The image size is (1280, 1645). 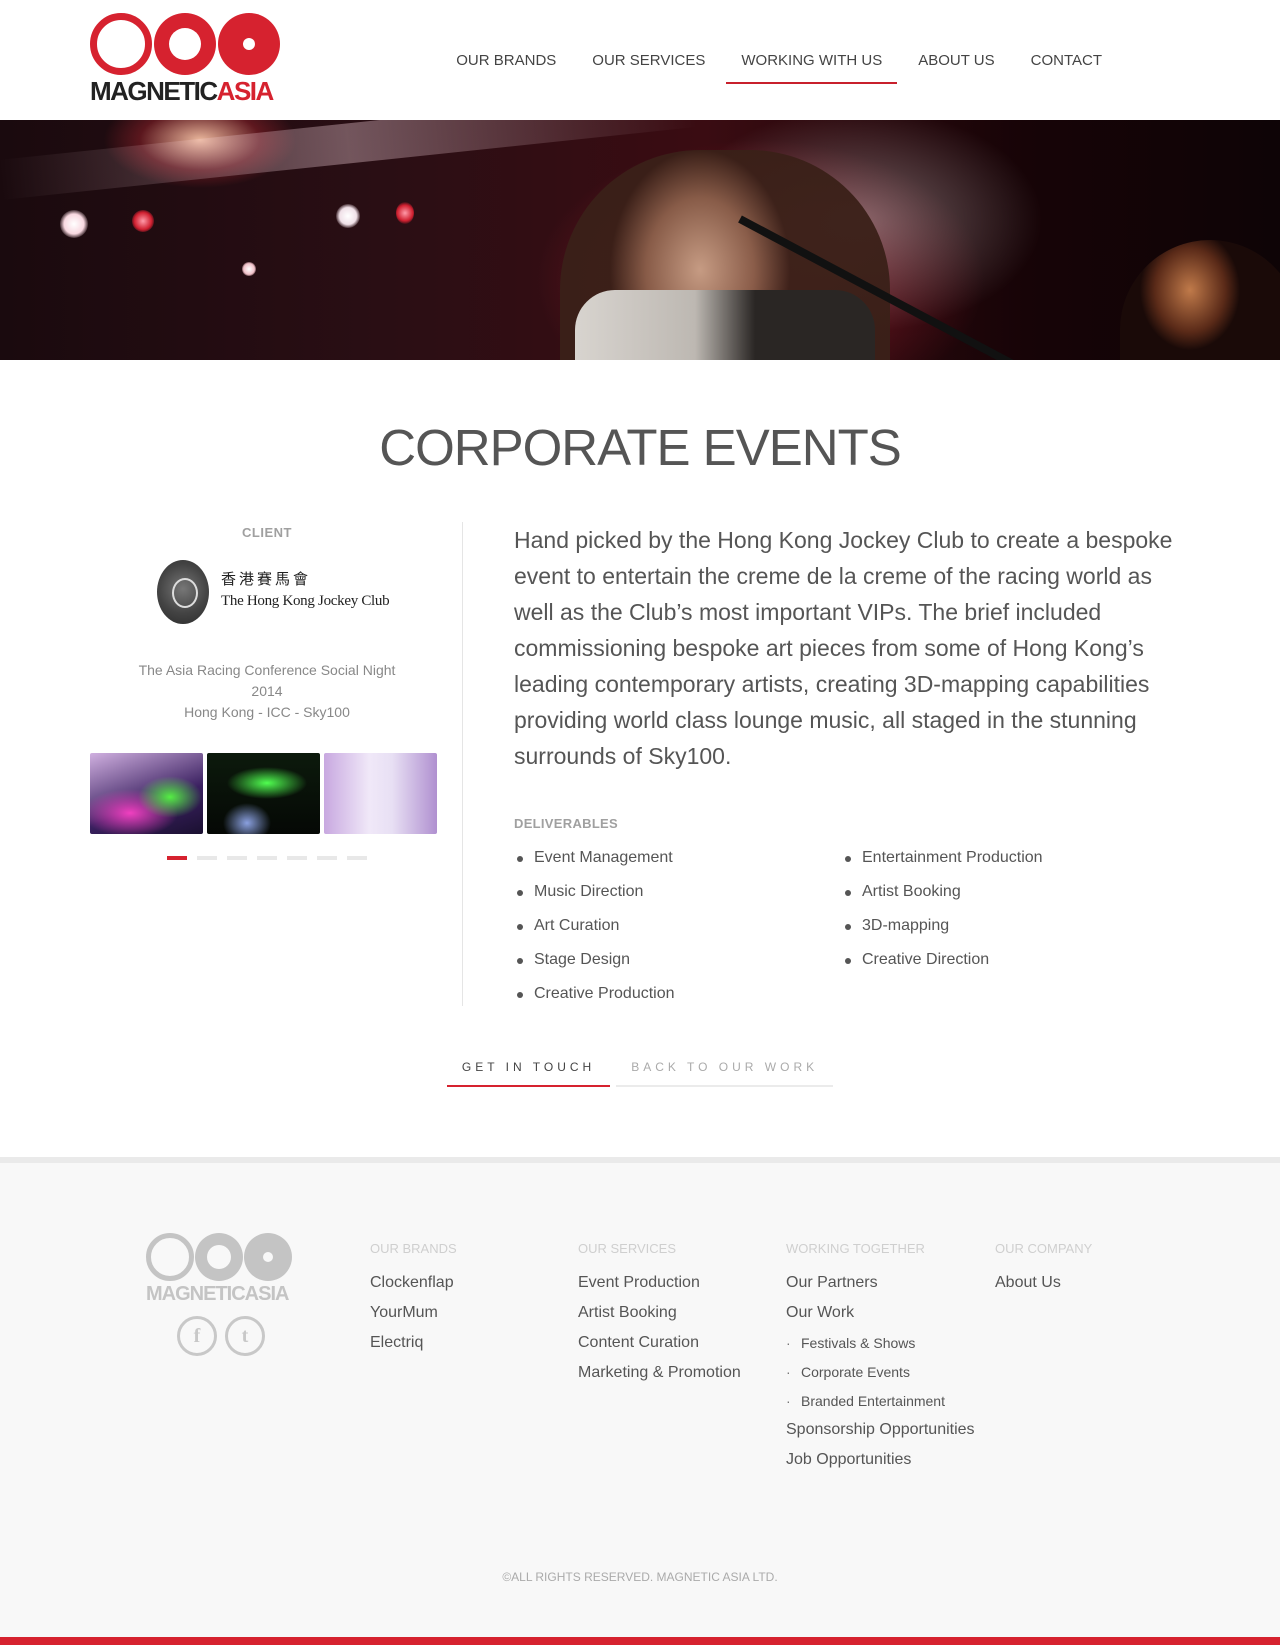 What do you see at coordinates (627, 1248) in the screenshot?
I see `footer-heading-services: OUR SERVICES` at bounding box center [627, 1248].